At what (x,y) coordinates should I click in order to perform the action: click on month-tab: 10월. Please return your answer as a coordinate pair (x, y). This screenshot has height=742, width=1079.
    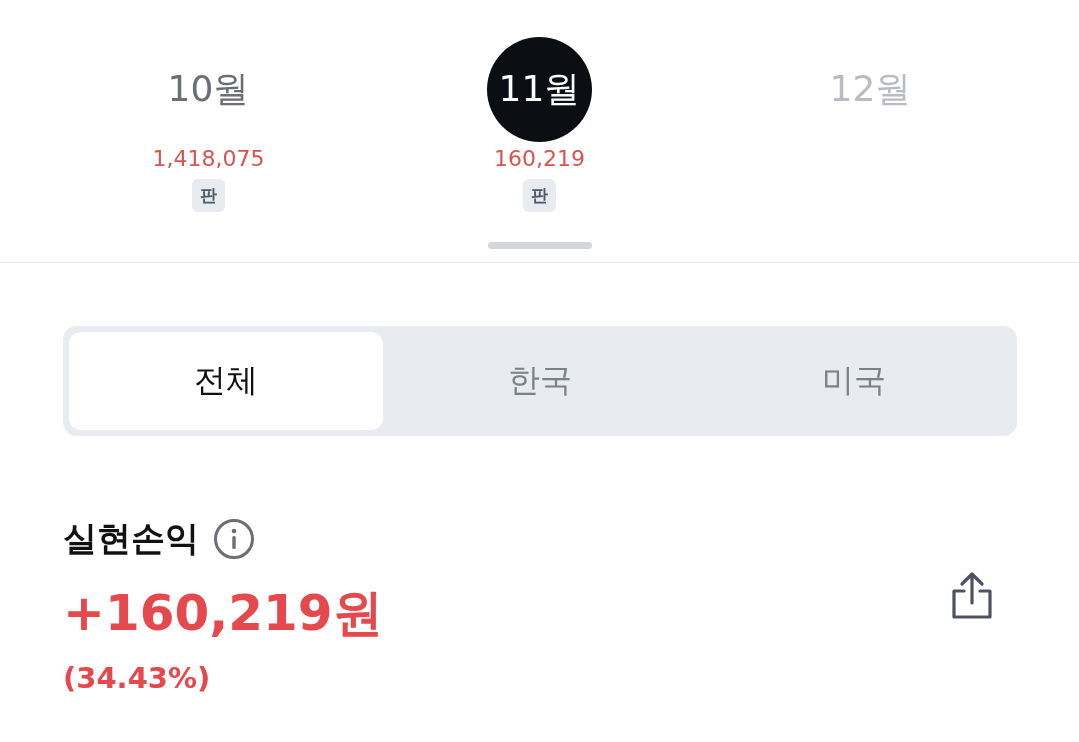
    Looking at the image, I should click on (208, 89).